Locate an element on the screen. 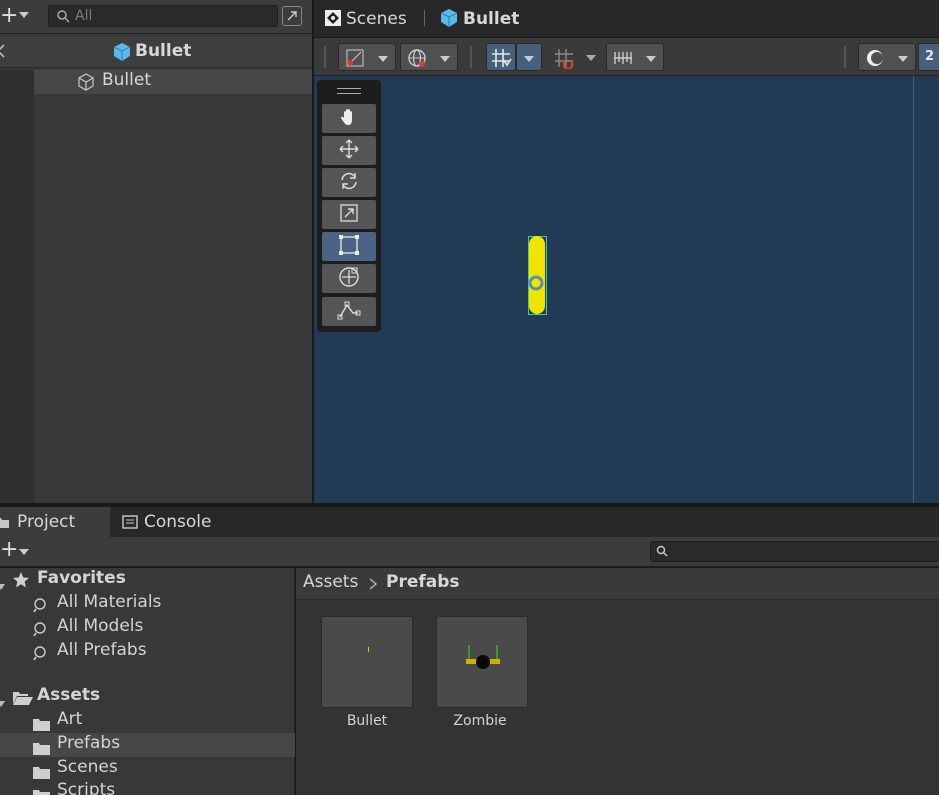 This screenshot has height=795, width=939. draw-mode-dropdown is located at coordinates (367, 57).